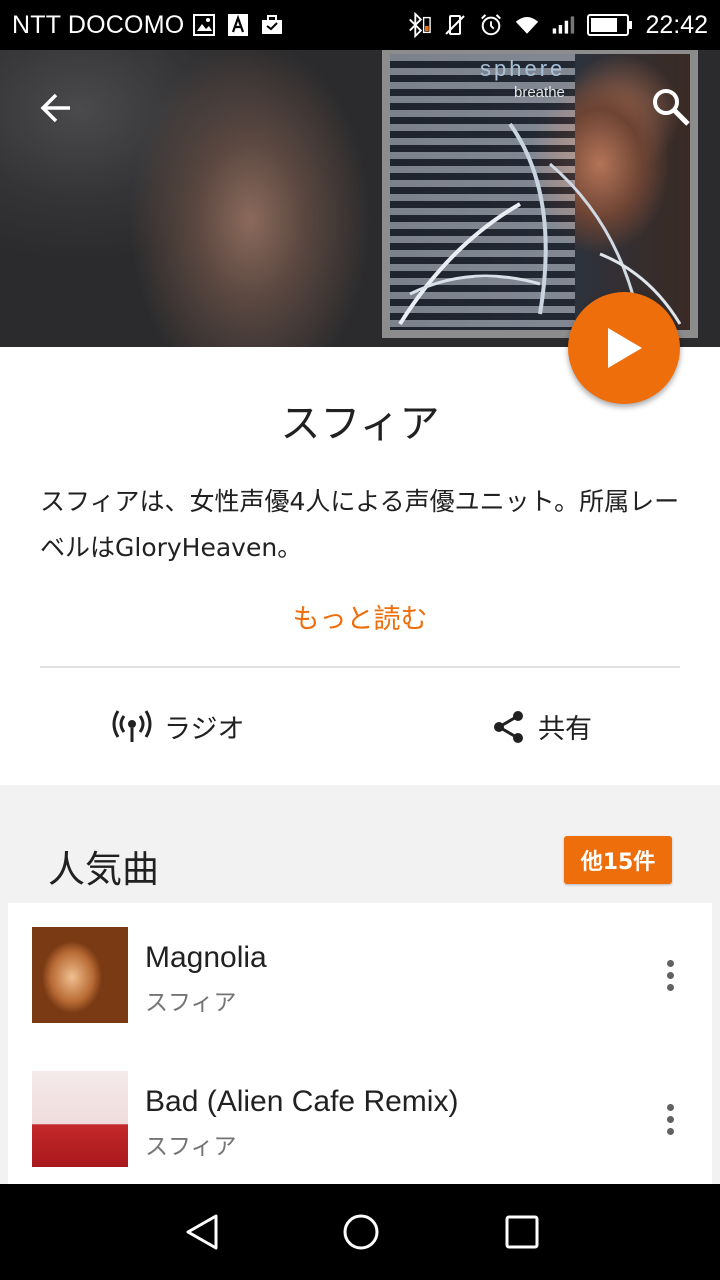 This screenshot has height=1280, width=720. I want to click on radio-icon, so click(132, 725).